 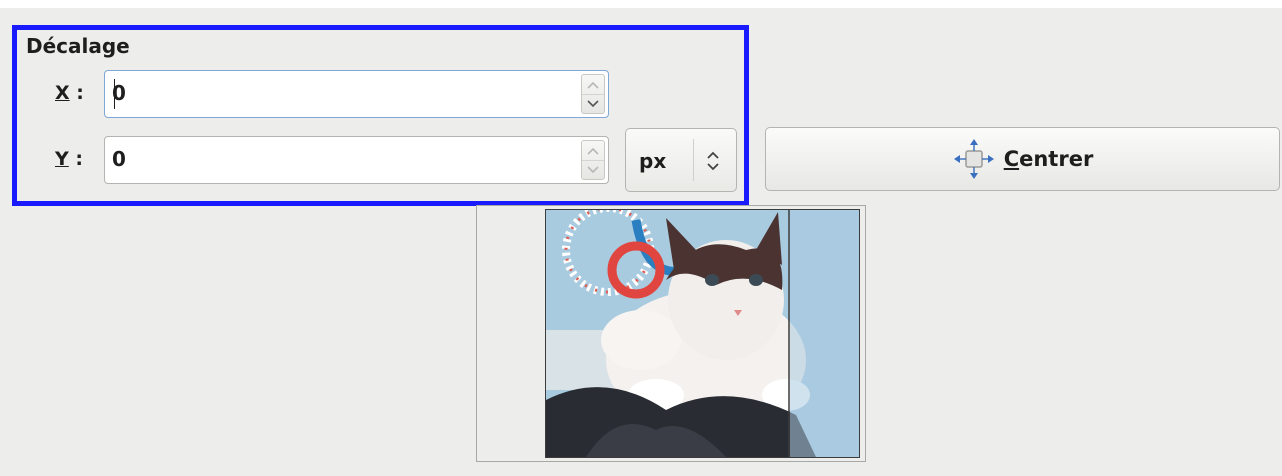 What do you see at coordinates (1011, 159) in the screenshot?
I see `center-label-mnemonic: C` at bounding box center [1011, 159].